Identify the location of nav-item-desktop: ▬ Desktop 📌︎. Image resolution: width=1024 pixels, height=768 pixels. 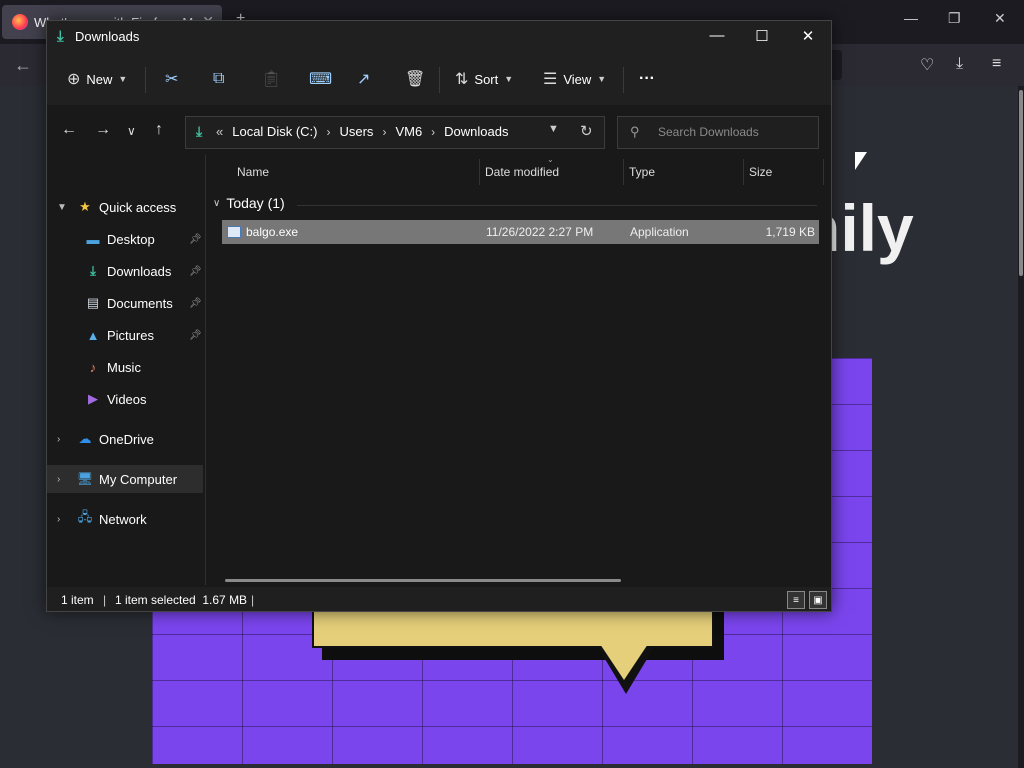
(125, 239).